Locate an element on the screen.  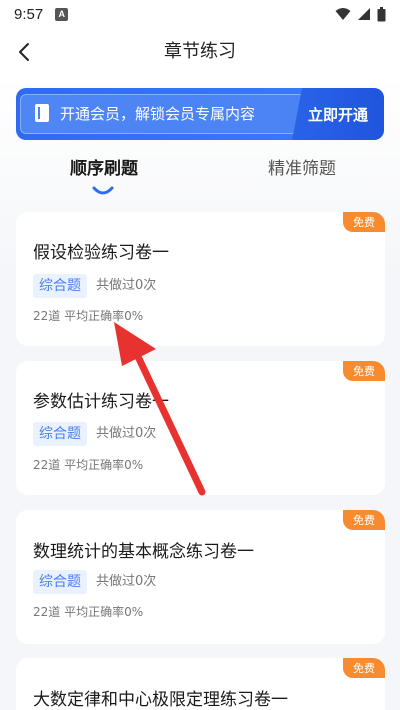
vip-banner: 开通会员，解锁会员专属内容 立即开通 is located at coordinates (200, 114).